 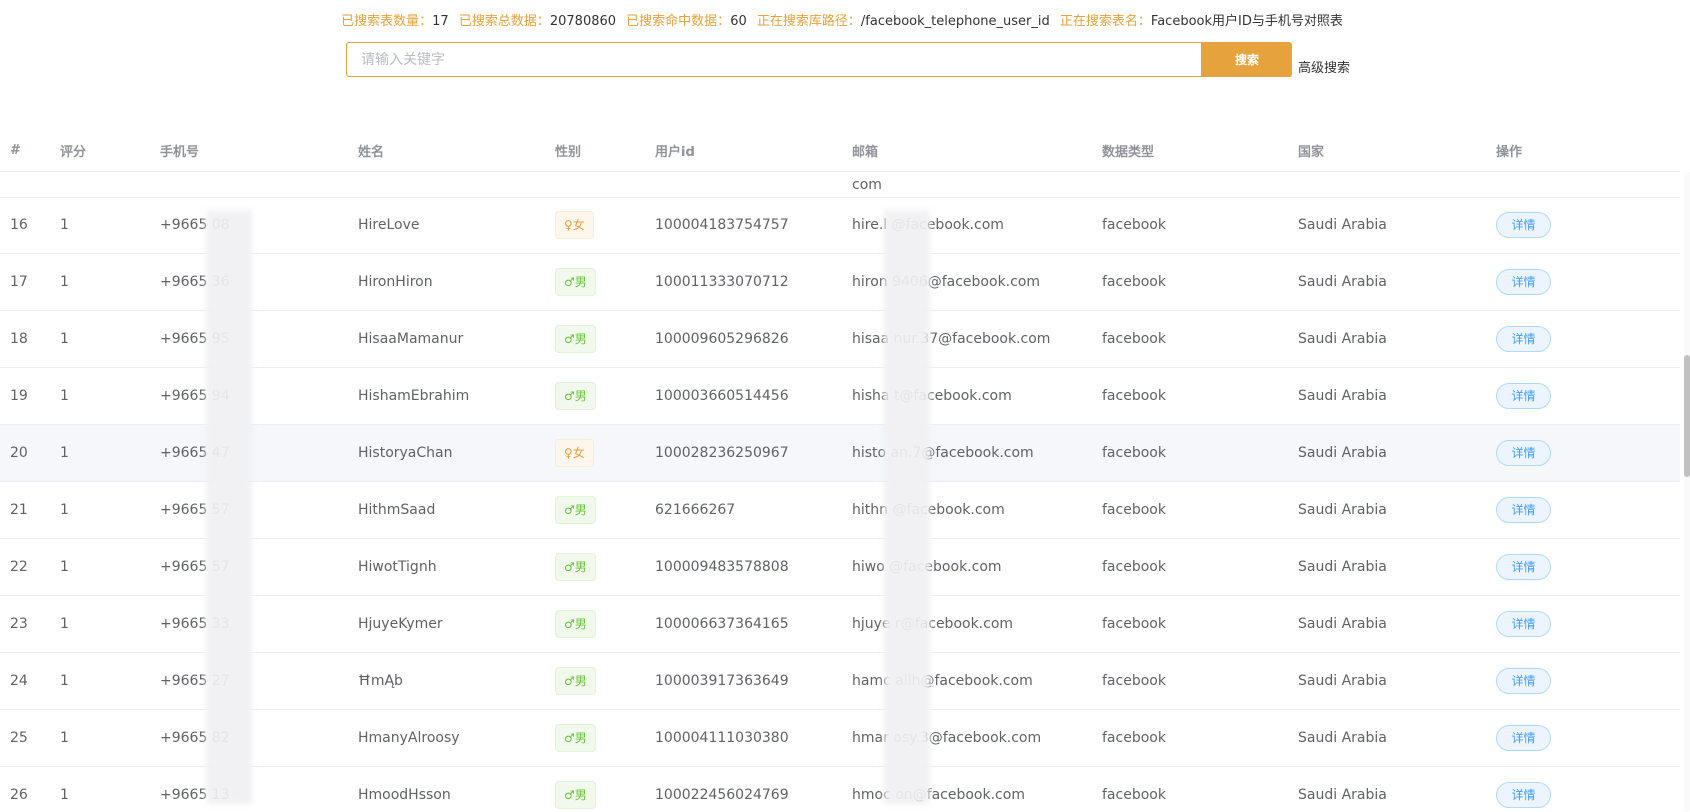 What do you see at coordinates (568, 150) in the screenshot?
I see `col-header-gender: 性别` at bounding box center [568, 150].